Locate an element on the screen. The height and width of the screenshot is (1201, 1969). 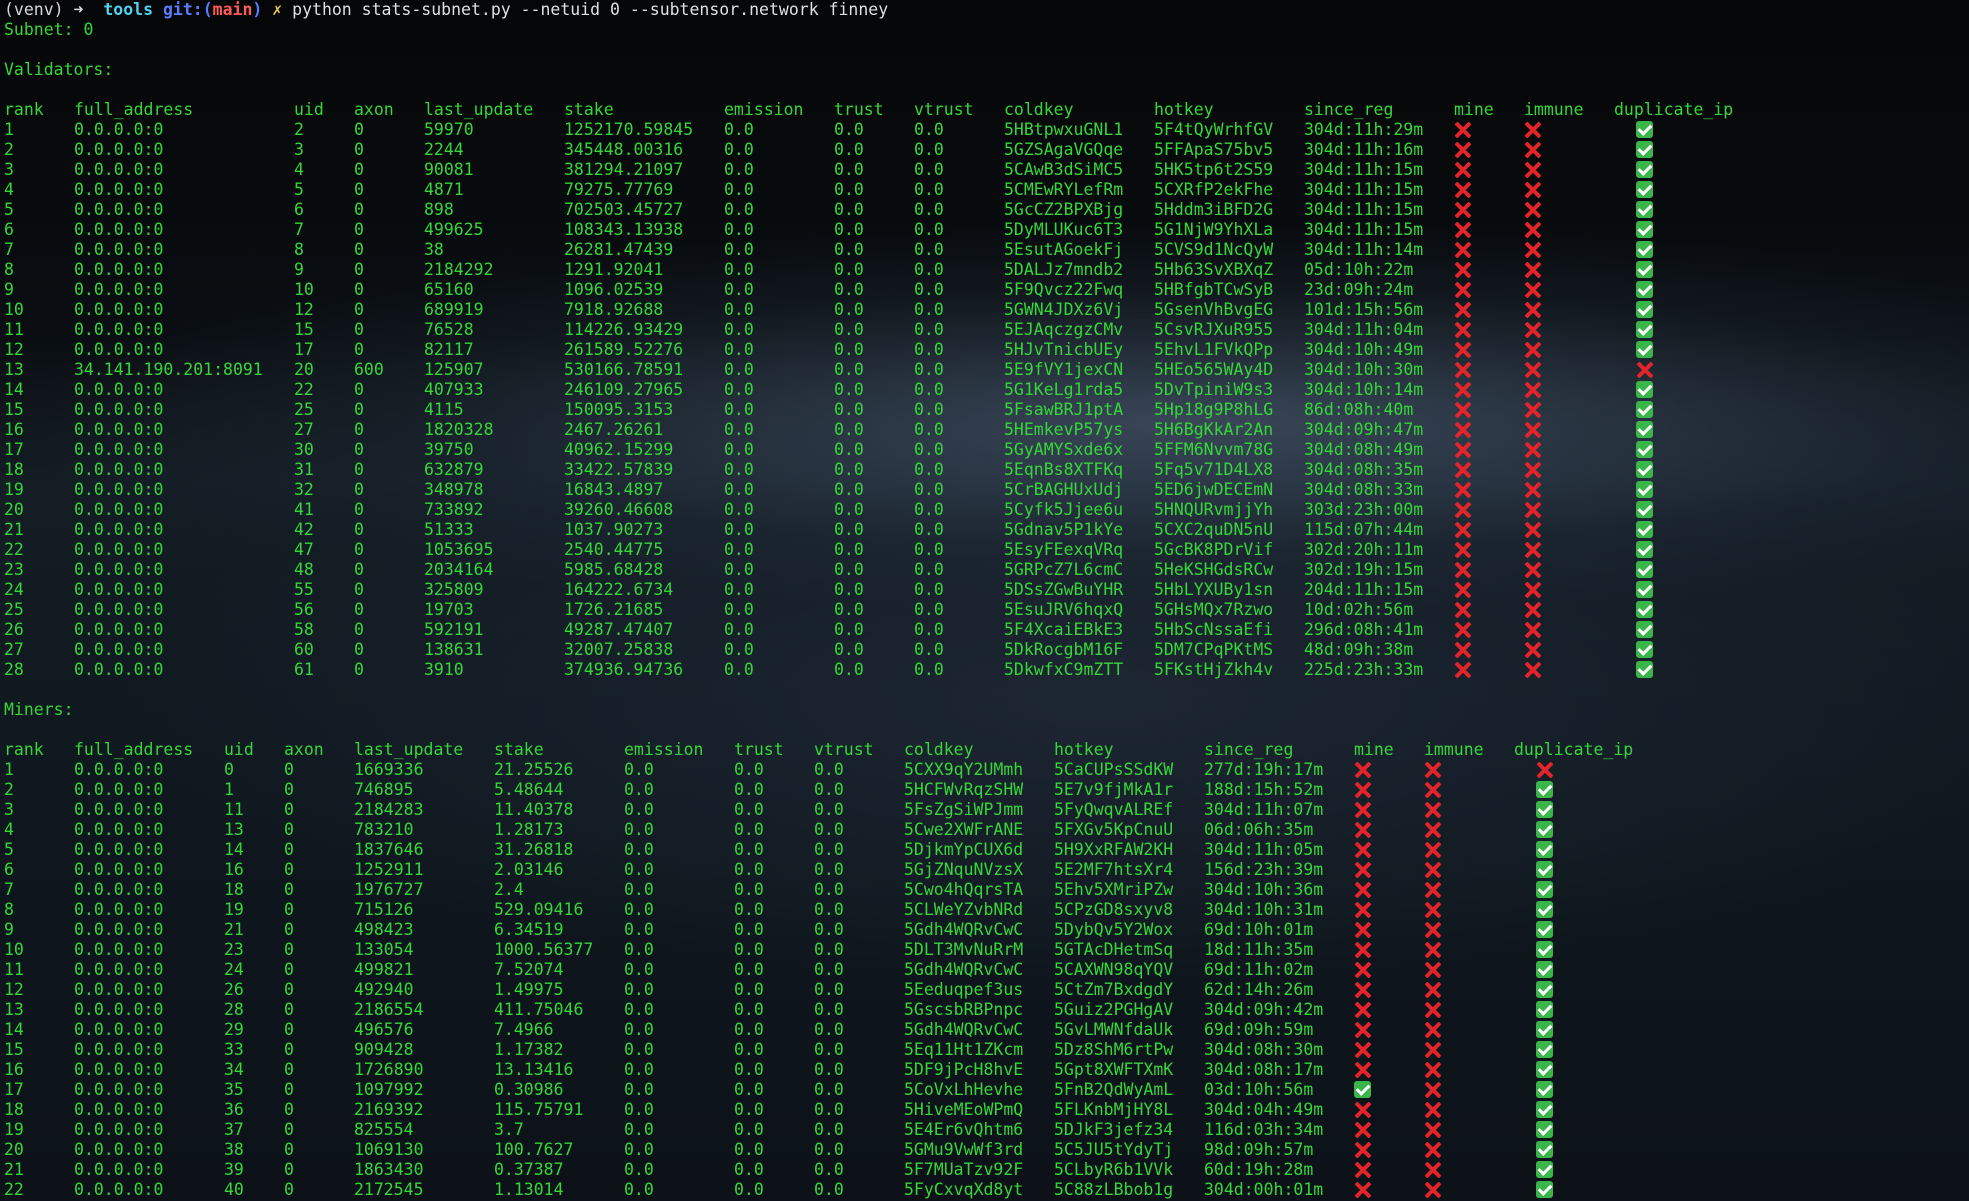
miner-cell-coldkey: 5Gdh4WQRvCwC is located at coordinates (964, 1029).